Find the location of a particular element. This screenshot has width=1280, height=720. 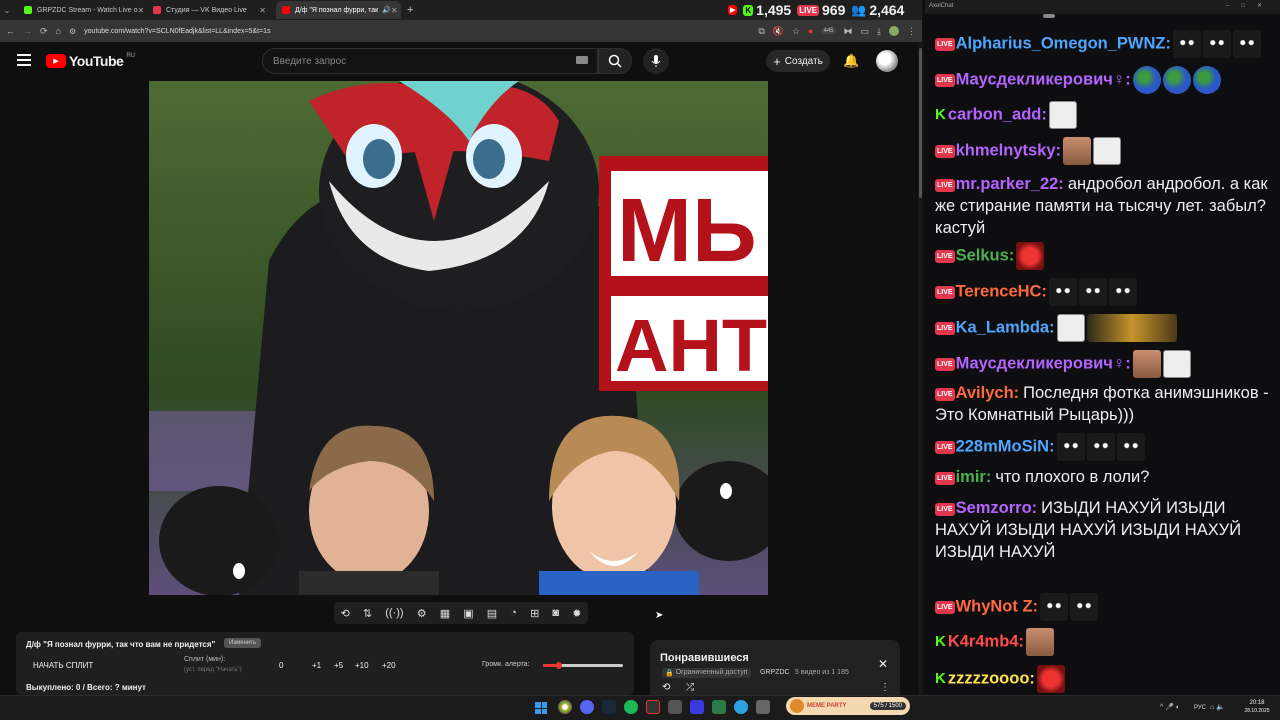

bookmark-icon: ☆ is located at coordinates (796, 31).